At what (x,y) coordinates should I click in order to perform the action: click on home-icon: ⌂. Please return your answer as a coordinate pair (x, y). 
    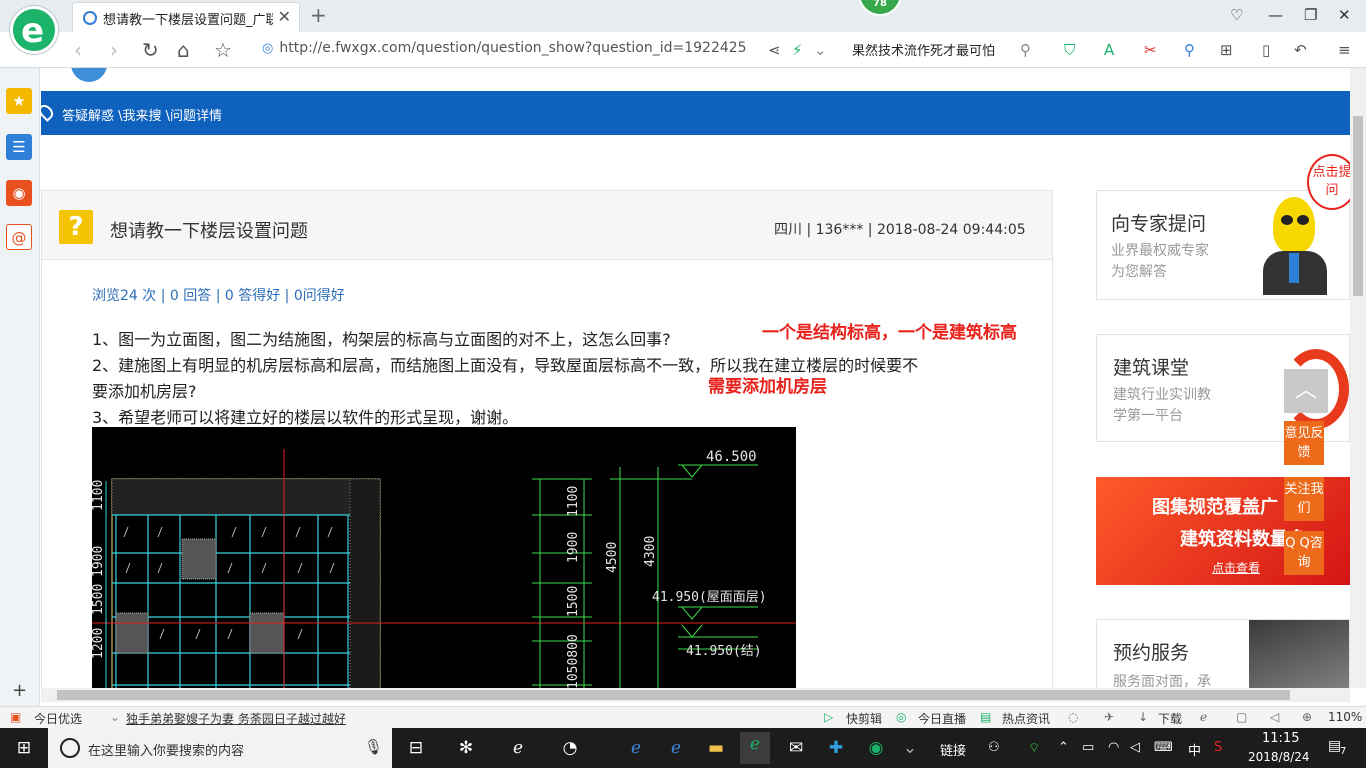
    Looking at the image, I should click on (183, 50).